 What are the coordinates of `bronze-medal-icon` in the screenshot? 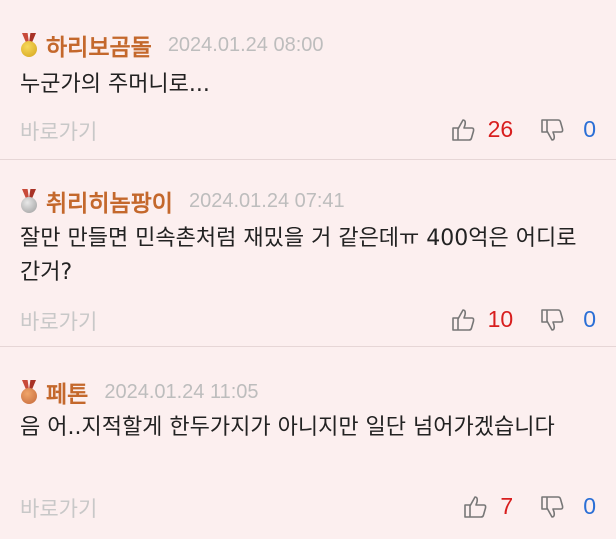 It's located at (29, 392).